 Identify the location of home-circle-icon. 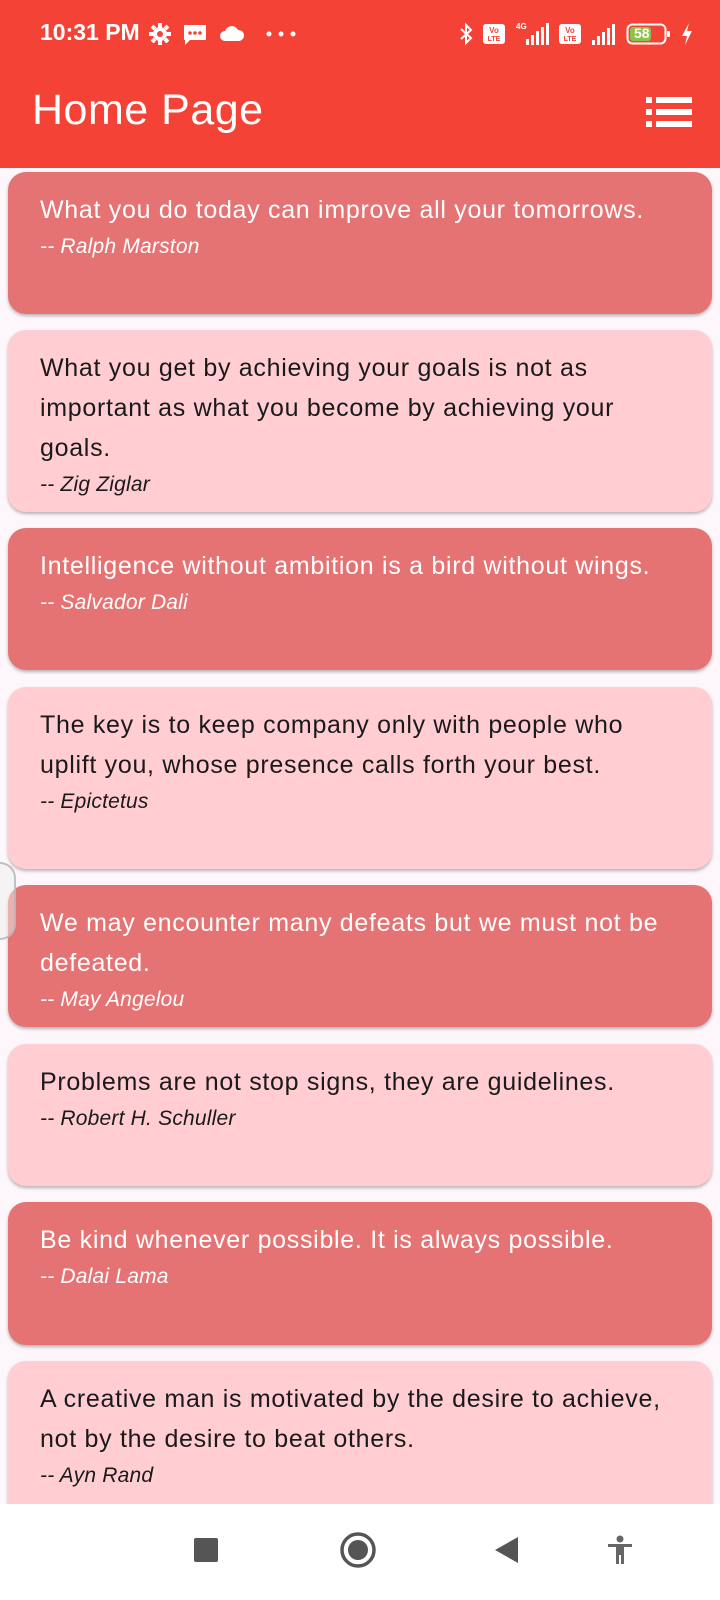
(358, 1552).